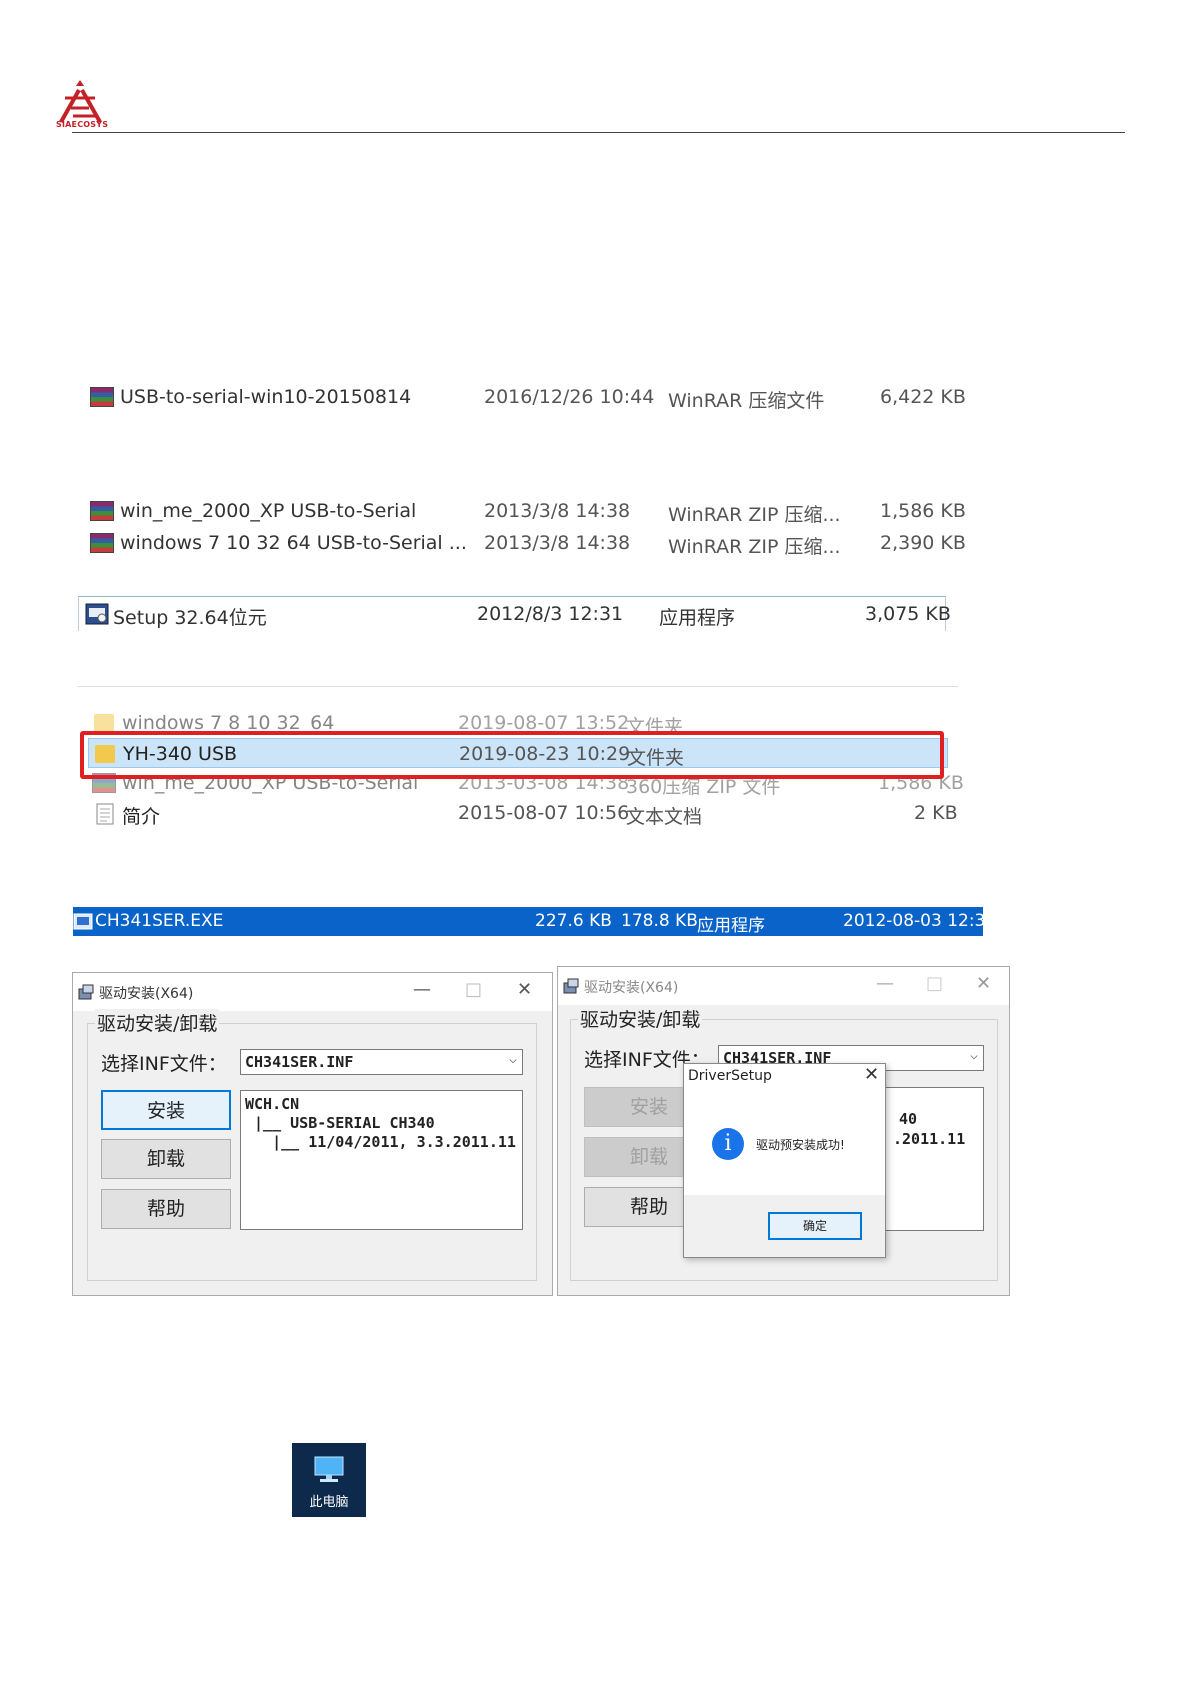 The width and height of the screenshot is (1191, 1684). What do you see at coordinates (598, 132) in the screenshot?
I see `header-divider` at bounding box center [598, 132].